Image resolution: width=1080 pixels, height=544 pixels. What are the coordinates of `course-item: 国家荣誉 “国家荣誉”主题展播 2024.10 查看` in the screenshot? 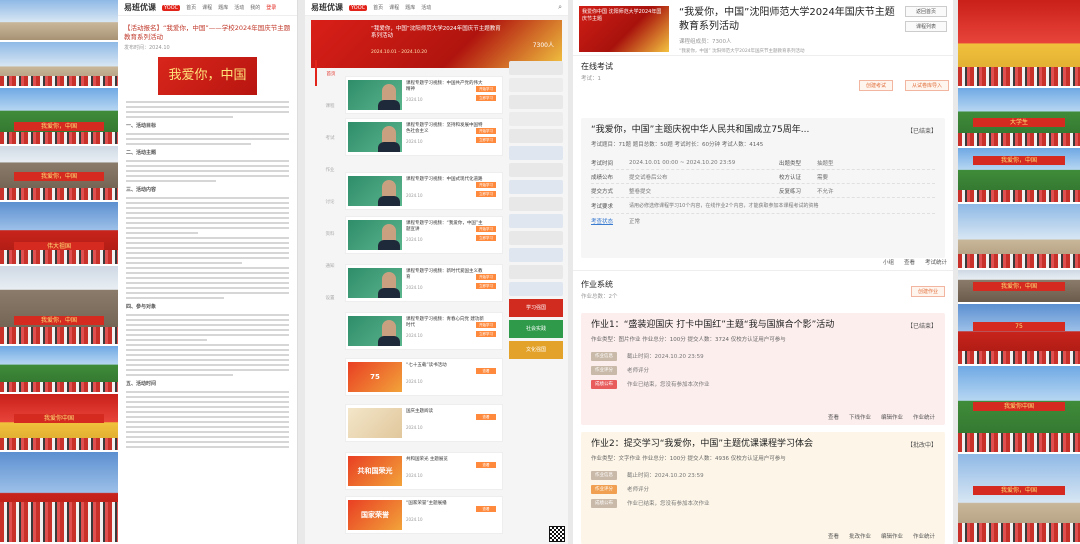 It's located at (424, 515).